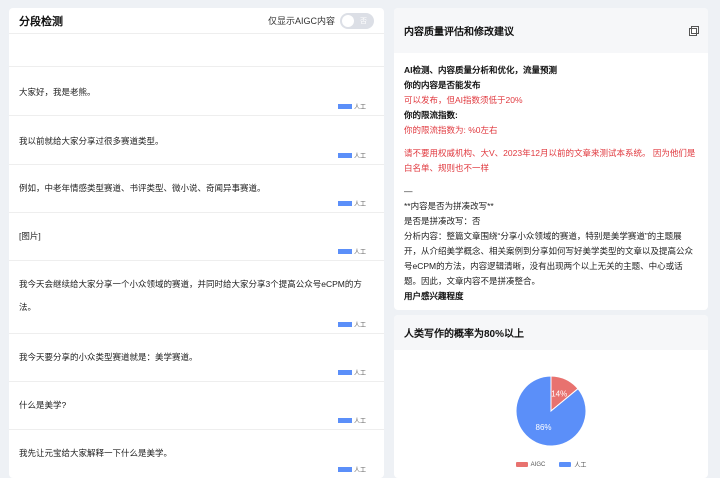 Image resolution: width=720 pixels, height=478 pixels. I want to click on chart-legend: AIGC 人工, so click(551, 464).